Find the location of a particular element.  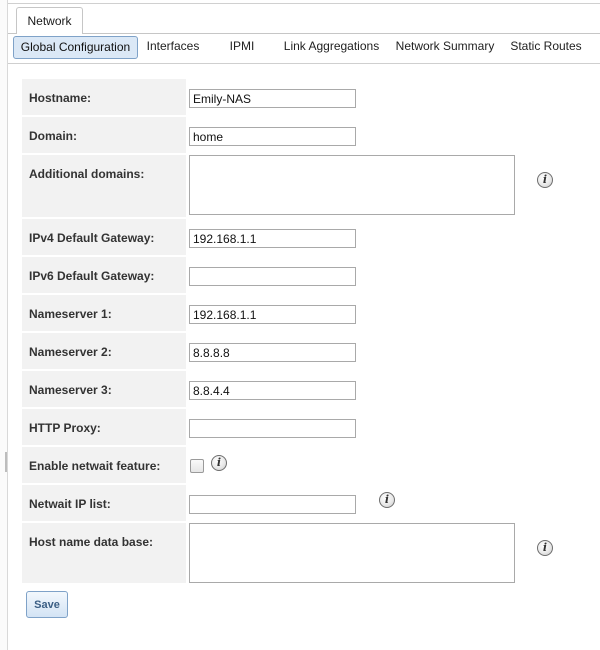

nameserver-2-input is located at coordinates (272, 352).